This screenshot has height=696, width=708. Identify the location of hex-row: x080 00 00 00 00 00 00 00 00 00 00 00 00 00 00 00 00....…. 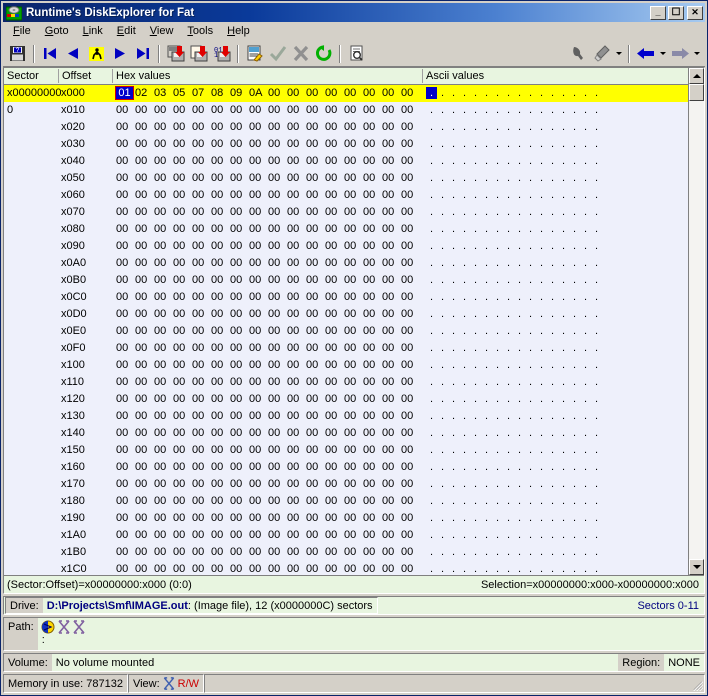
(346, 229).